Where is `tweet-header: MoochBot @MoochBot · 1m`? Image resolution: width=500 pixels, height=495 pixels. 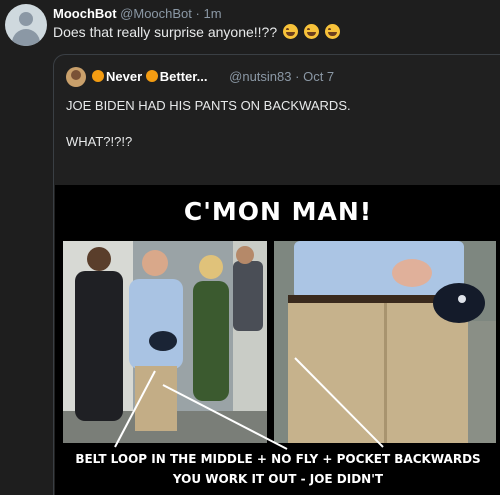
tweet-header: MoochBot @MoochBot · 1m is located at coordinates (137, 13).